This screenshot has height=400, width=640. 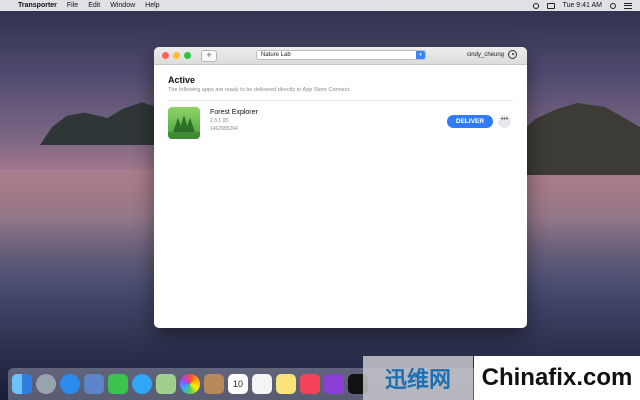 What do you see at coordinates (219, 121) in the screenshot?
I see `app-version: 2.3.1 (8)` at bounding box center [219, 121].